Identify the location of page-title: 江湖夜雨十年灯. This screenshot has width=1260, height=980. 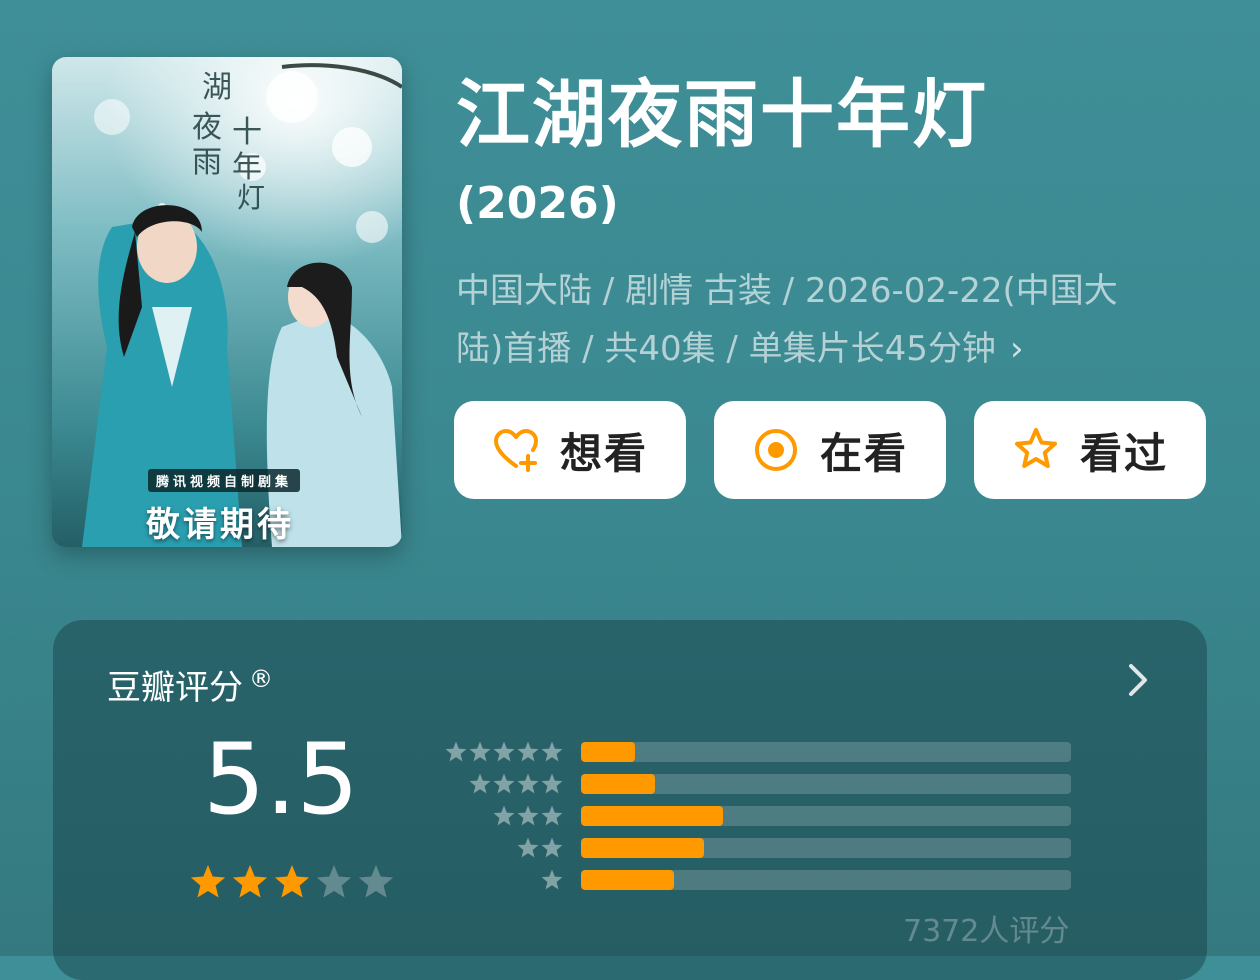
(722, 115).